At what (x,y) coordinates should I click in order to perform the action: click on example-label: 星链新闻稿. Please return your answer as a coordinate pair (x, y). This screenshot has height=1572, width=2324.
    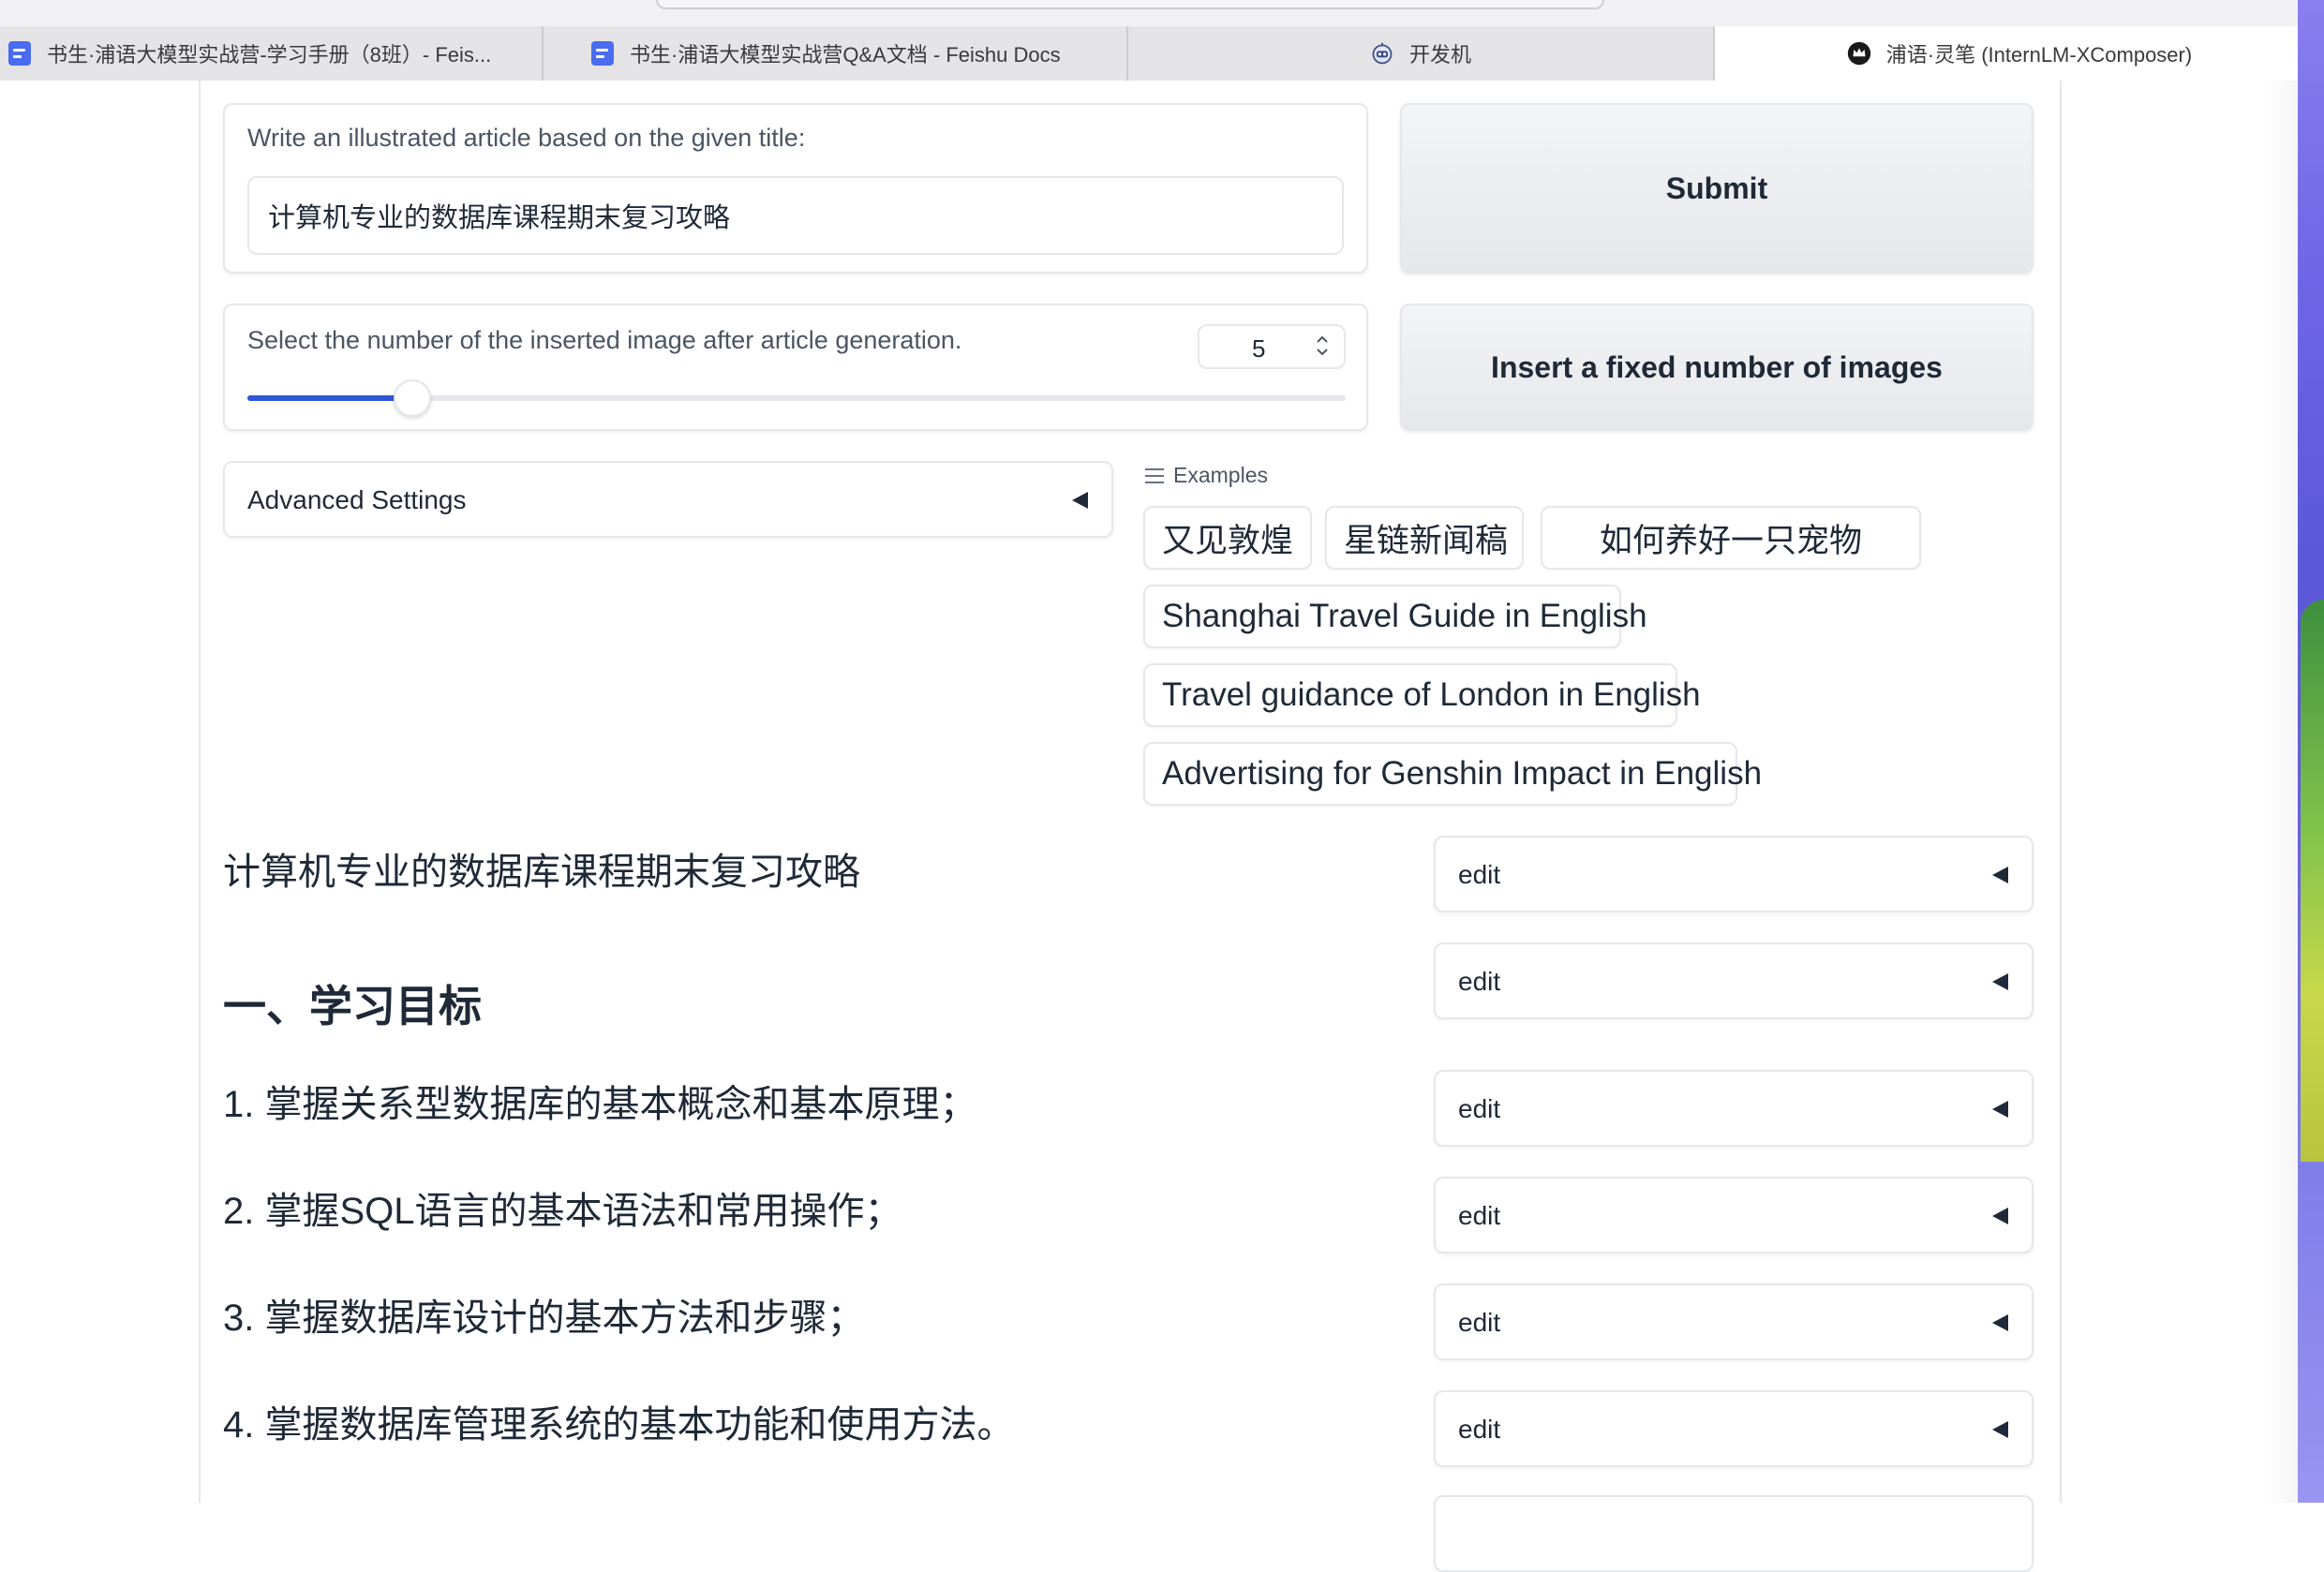
    Looking at the image, I should click on (1426, 540).